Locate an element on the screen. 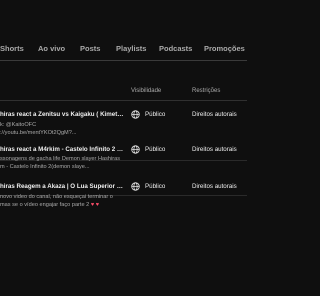  header-divider is located at coordinates (123, 100).